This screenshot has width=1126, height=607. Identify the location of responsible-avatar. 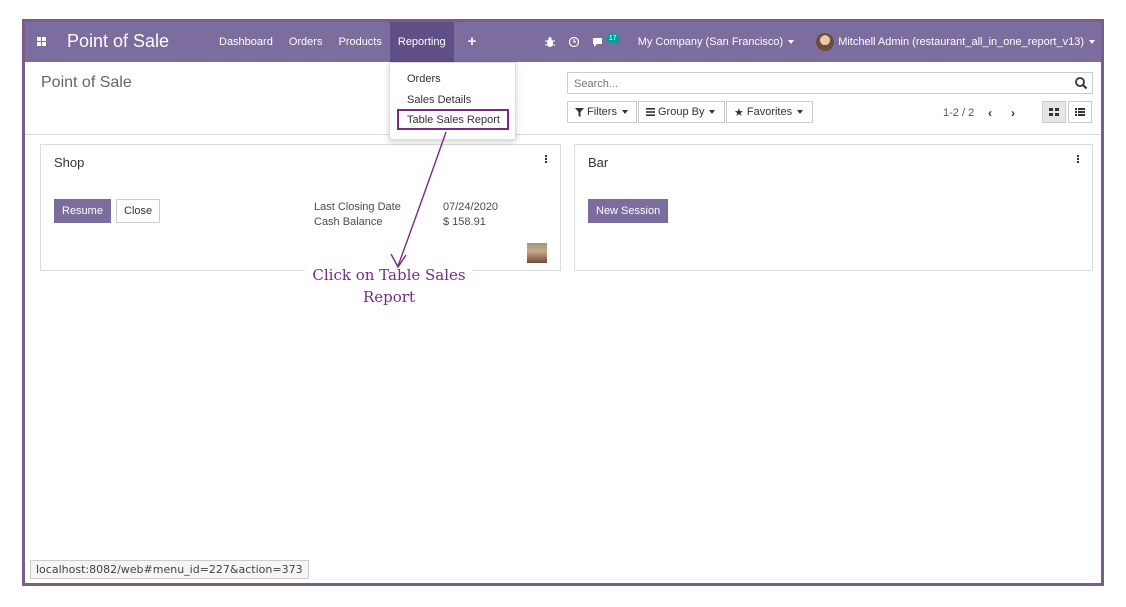
(537, 253).